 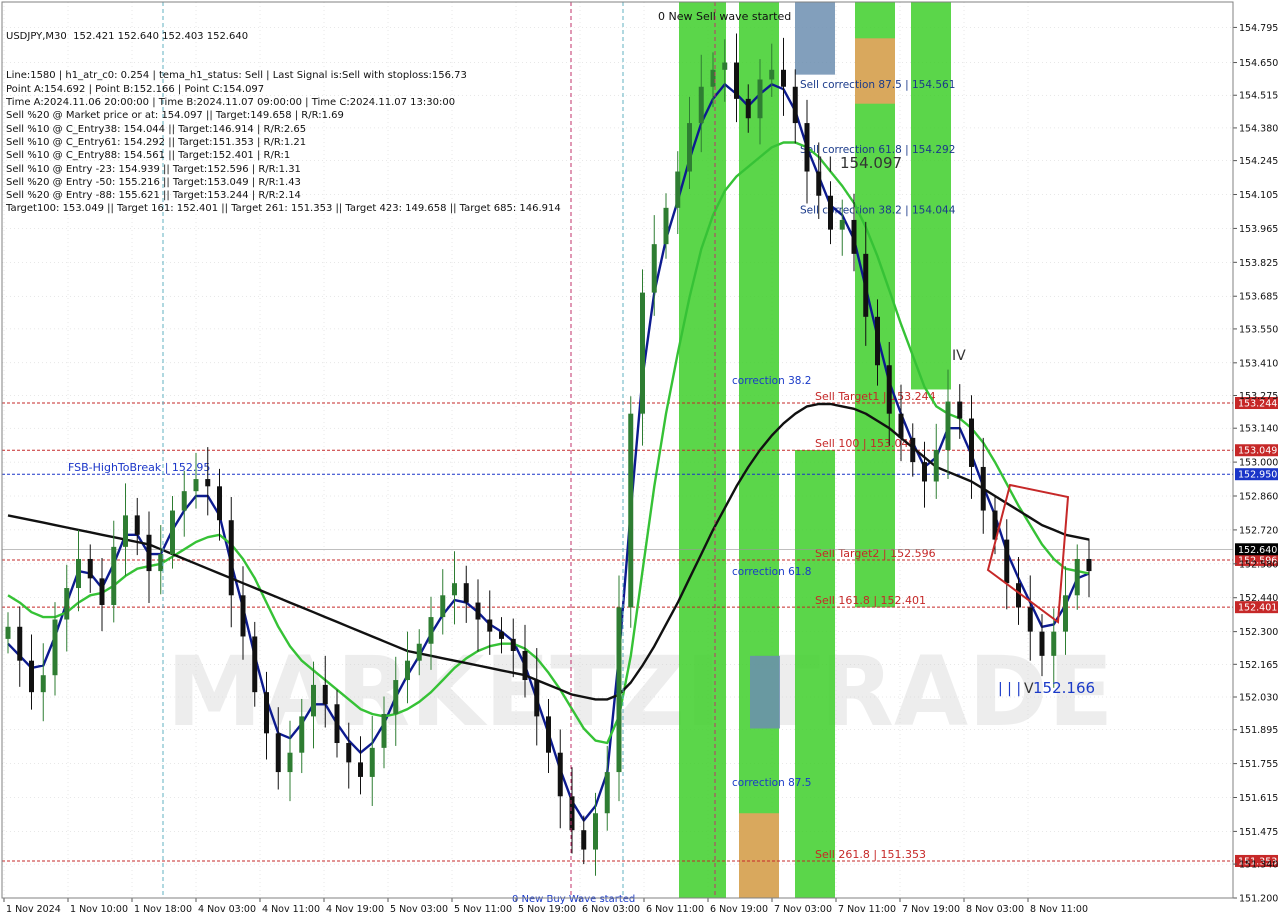 What do you see at coordinates (877, 85) in the screenshot?
I see `zone-label: Sell correction 87.5 | 154.561` at bounding box center [877, 85].